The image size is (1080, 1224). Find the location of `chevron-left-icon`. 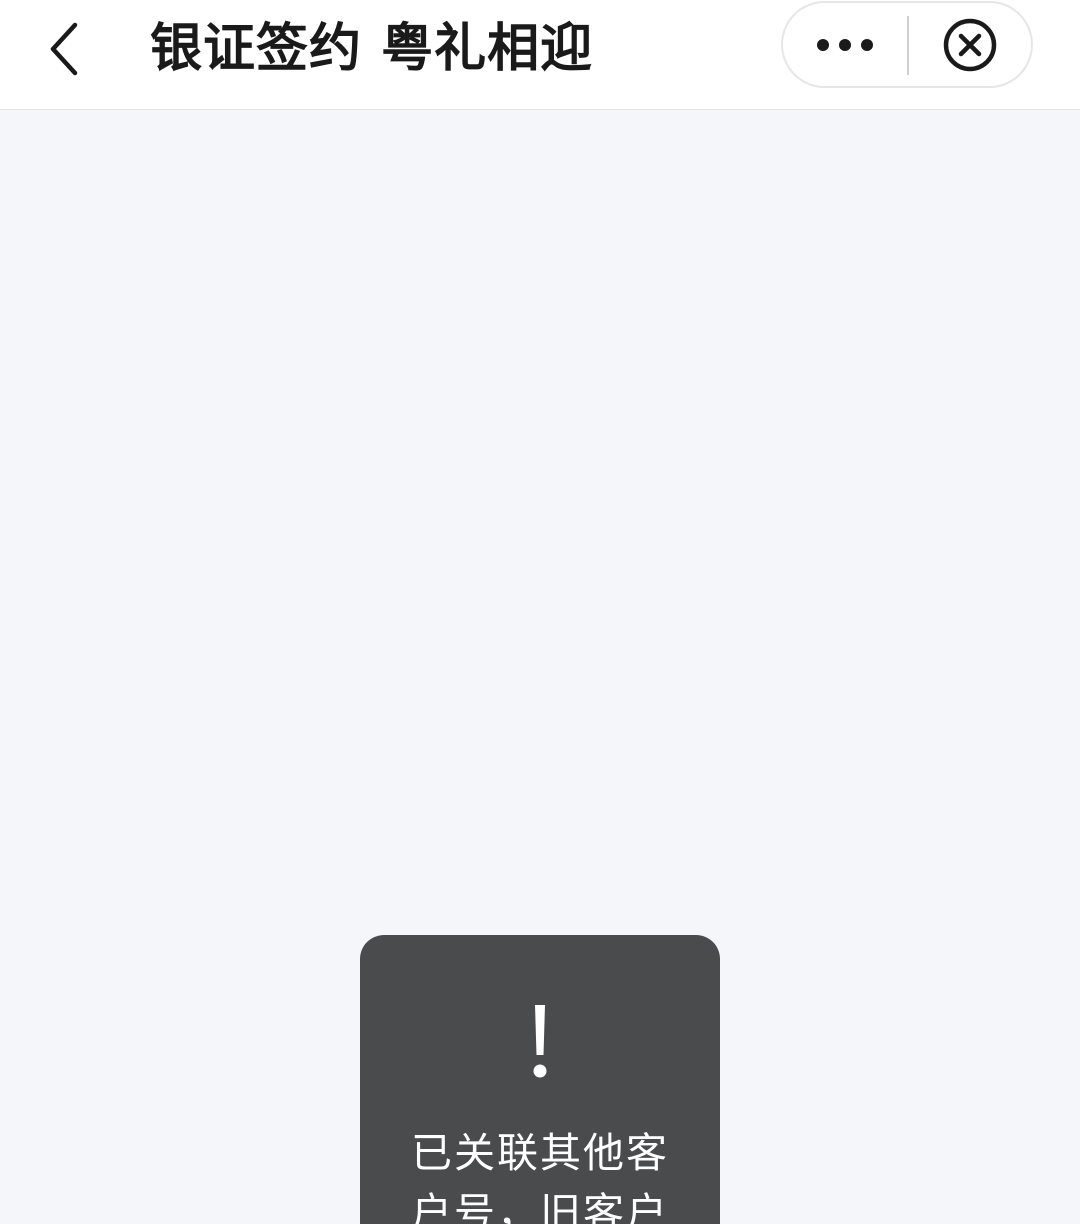

chevron-left-icon is located at coordinates (64, 49).